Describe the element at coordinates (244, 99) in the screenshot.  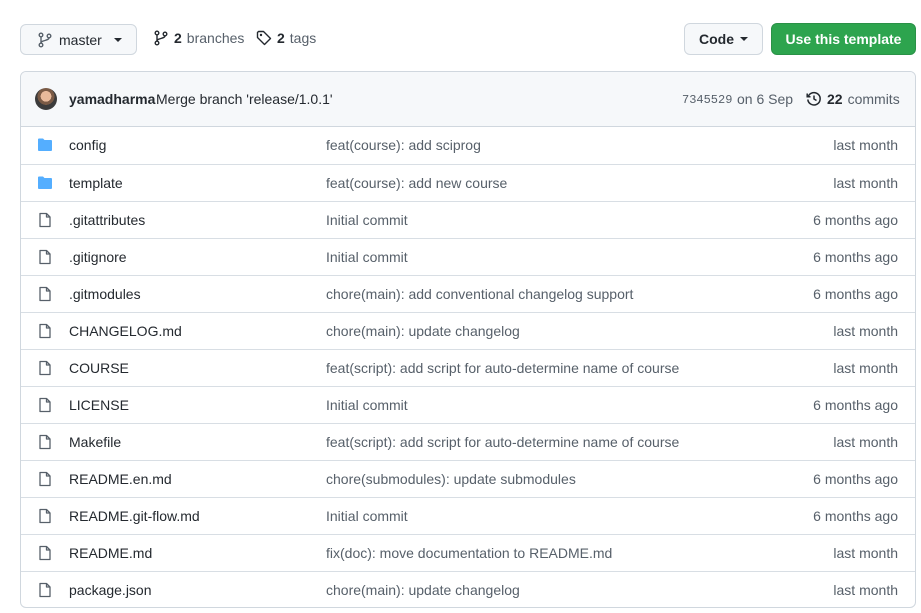
I see `commit-message: Merge branch 'release/1.0.1'` at that location.